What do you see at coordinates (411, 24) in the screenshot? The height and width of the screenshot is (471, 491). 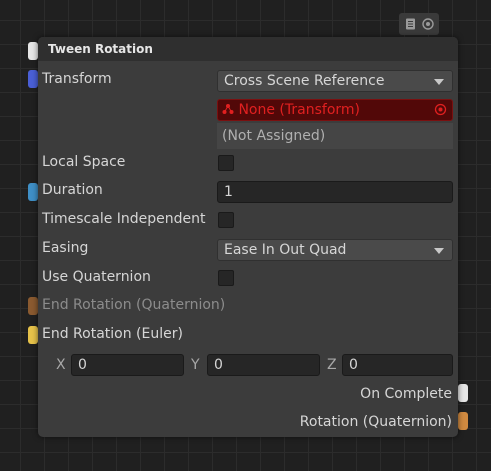 I see `document-icon` at bounding box center [411, 24].